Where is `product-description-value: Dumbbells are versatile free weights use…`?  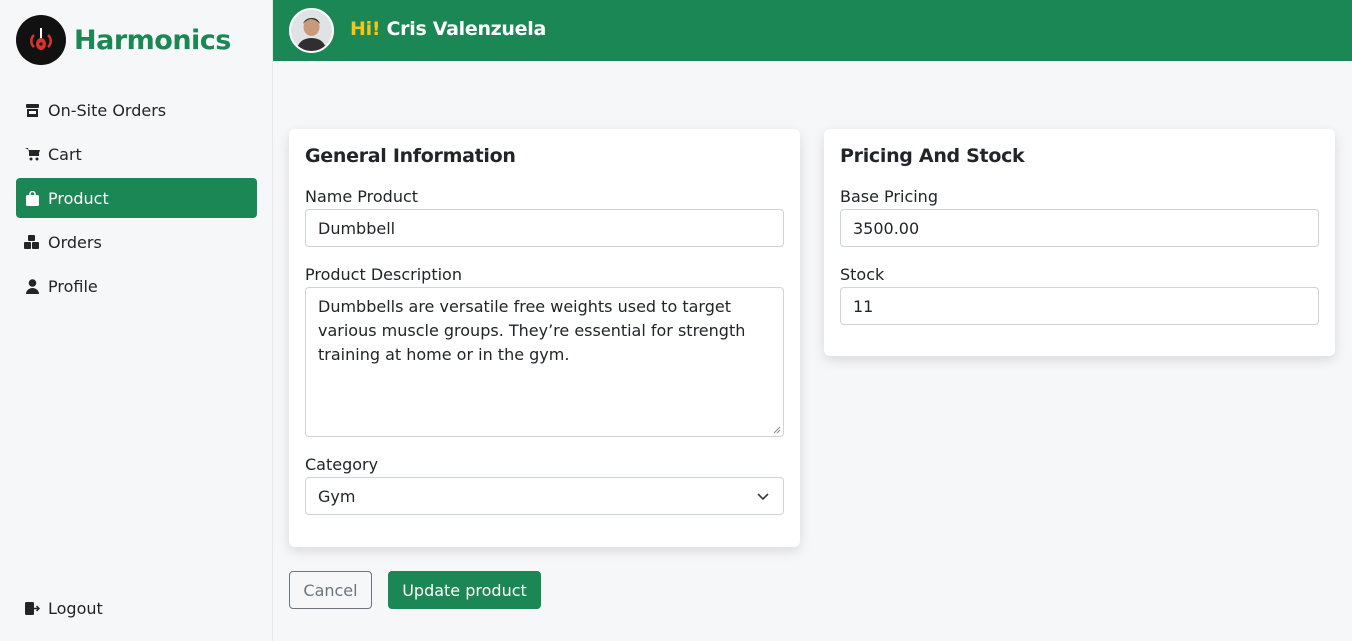 product-description-value: Dumbbells are versatile free weights use… is located at coordinates (532, 330).